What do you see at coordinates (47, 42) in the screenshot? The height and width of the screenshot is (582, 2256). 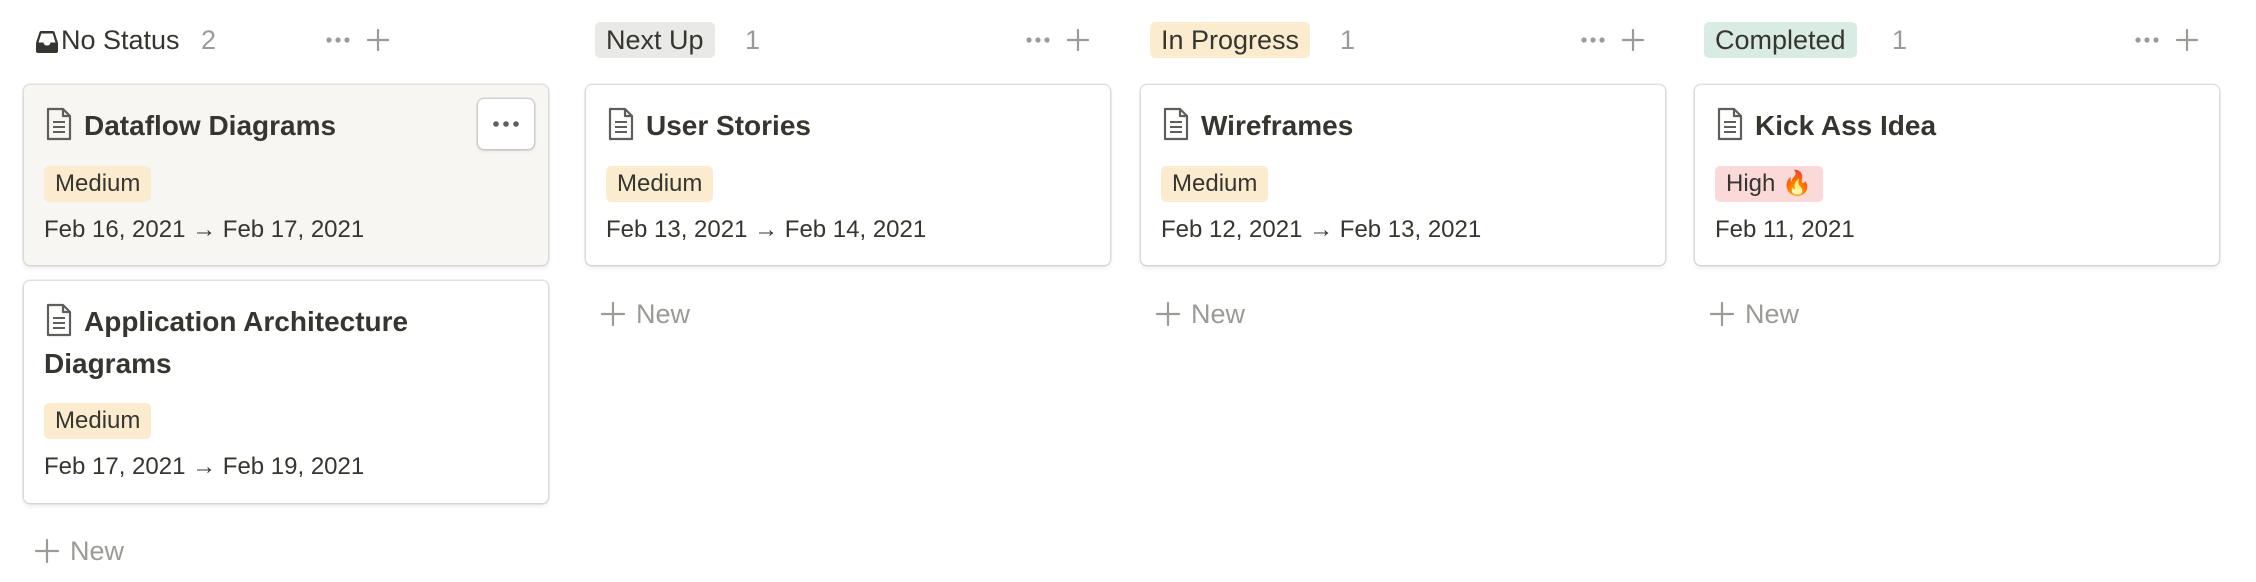 I see `inbox-icon` at bounding box center [47, 42].